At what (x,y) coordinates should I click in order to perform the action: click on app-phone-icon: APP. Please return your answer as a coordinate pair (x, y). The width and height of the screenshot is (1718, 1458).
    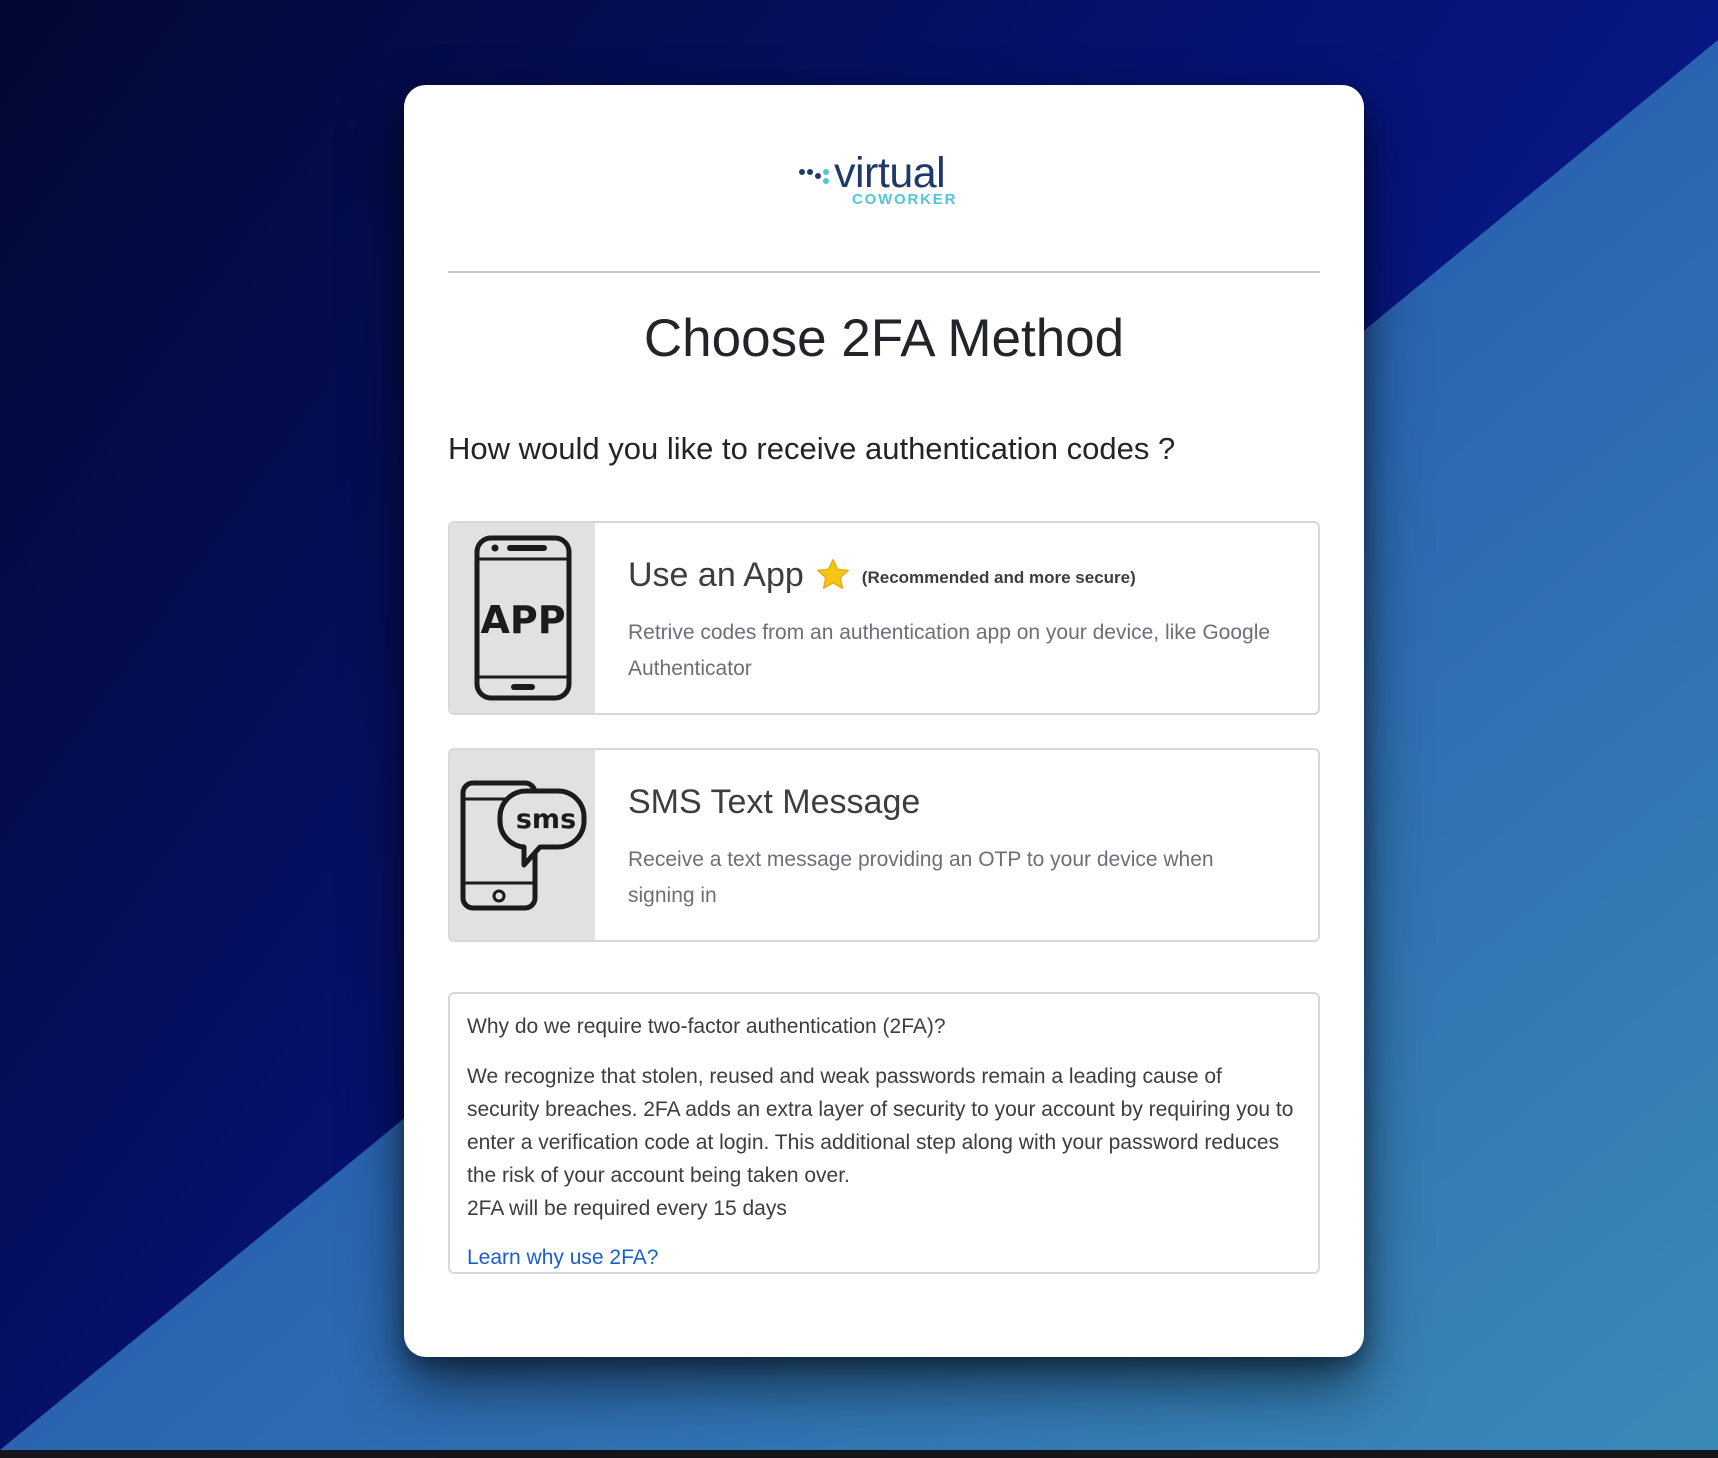
    Looking at the image, I should click on (522, 618).